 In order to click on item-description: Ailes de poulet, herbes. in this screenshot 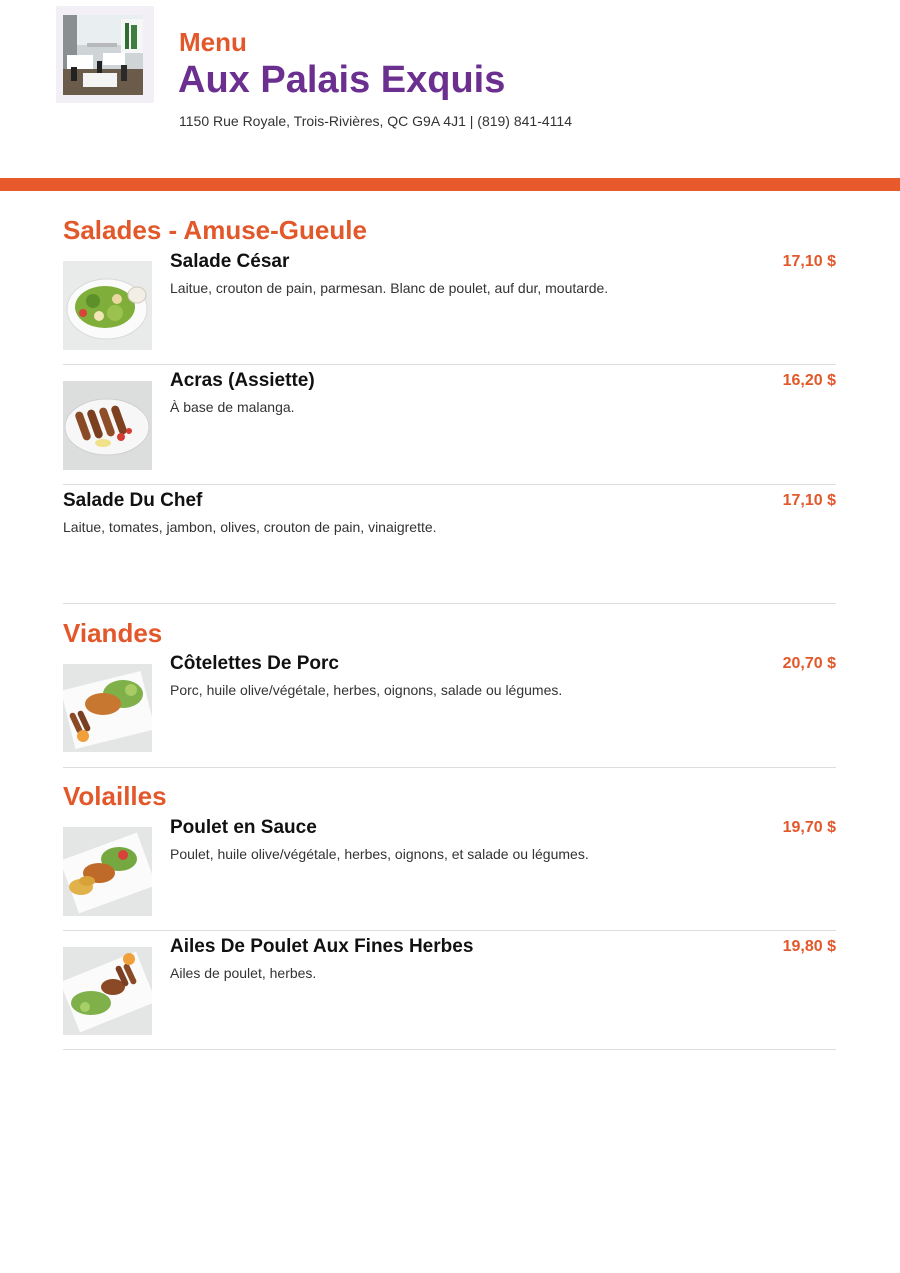, I will do `click(243, 973)`.